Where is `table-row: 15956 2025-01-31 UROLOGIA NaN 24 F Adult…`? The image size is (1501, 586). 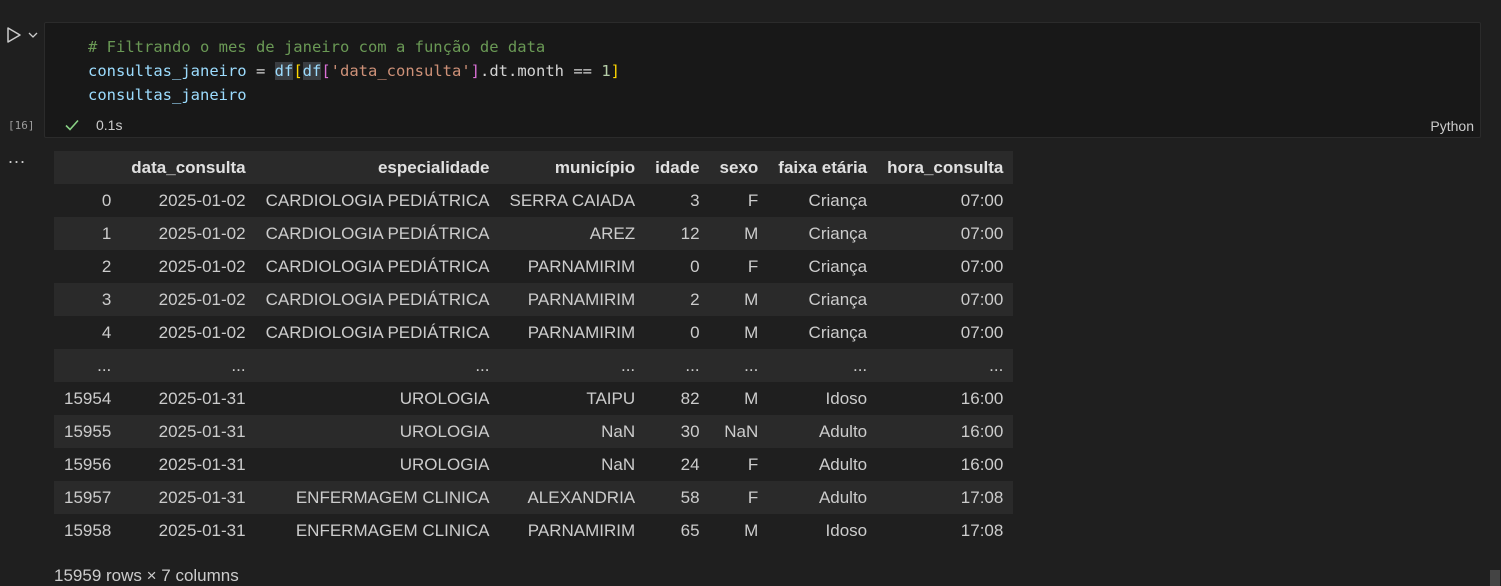
table-row: 15956 2025-01-31 UROLOGIA NaN 24 F Adult… is located at coordinates (534, 464).